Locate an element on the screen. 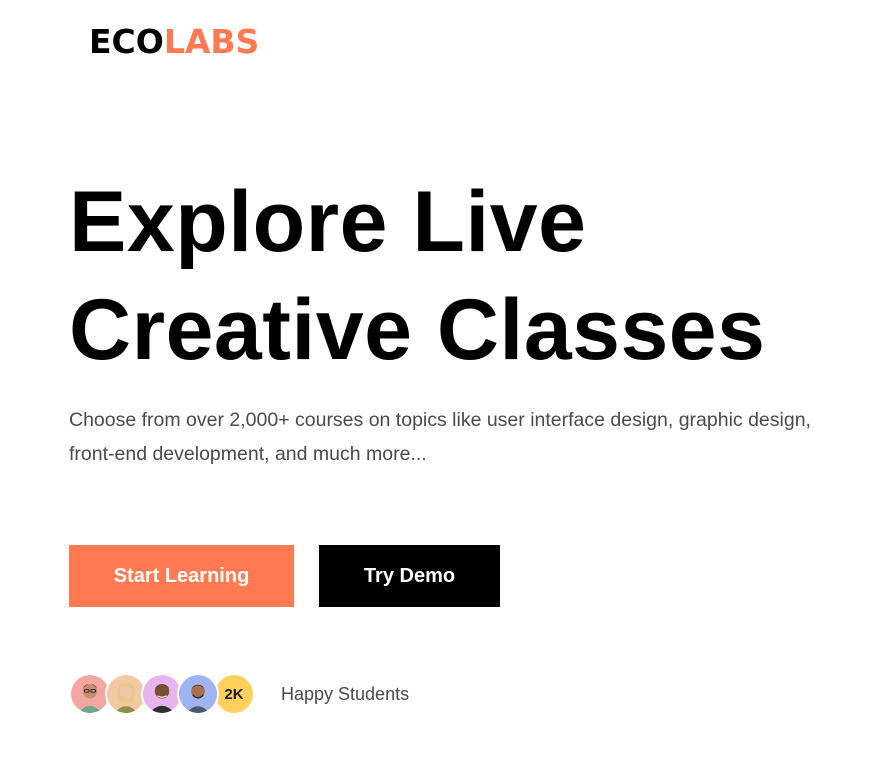  hero-title-line-1: Explore Live is located at coordinates (328, 222).